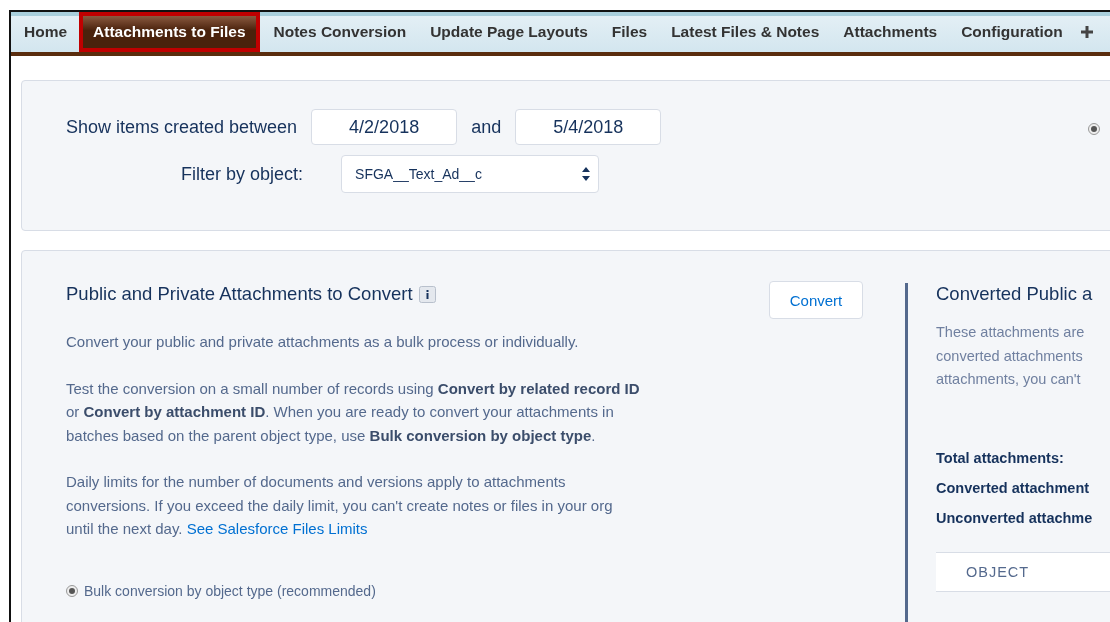 This screenshot has height=622, width=1110. I want to click on limits-text: Daily limits for the number of documents and versions apply to attachments conversions. If you exceed the daily limit, you can't create notes or files in your org until the next day. See Salesforce Files Limits, so click(340, 505).